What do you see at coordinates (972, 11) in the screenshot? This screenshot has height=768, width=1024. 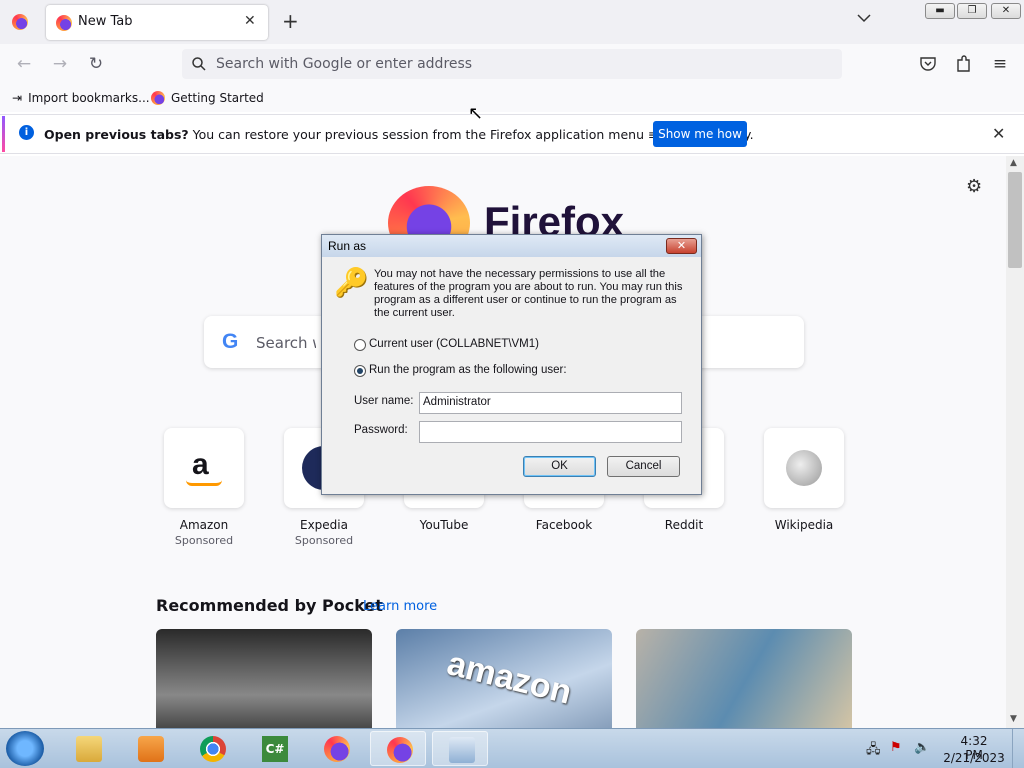 I see `restore-button: ❐` at bounding box center [972, 11].